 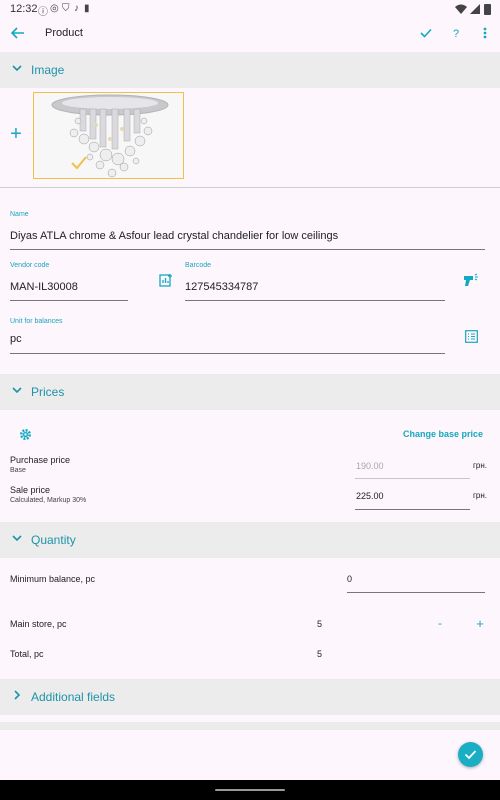 I want to click on purchase-price-currency: грн., so click(x=480, y=465).